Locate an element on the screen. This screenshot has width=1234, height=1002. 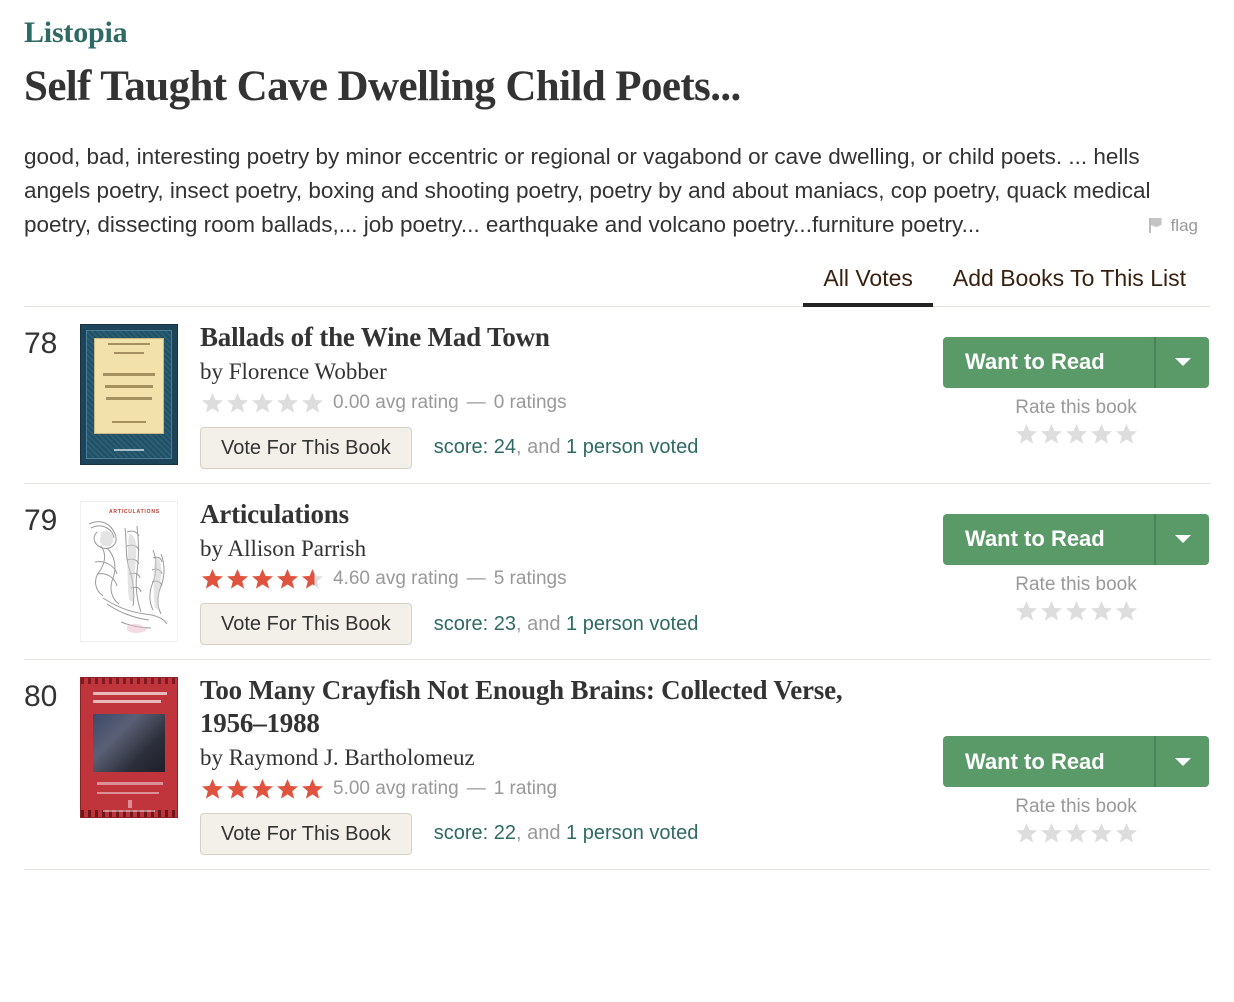
book-rank: 80 is located at coordinates (41, 697).